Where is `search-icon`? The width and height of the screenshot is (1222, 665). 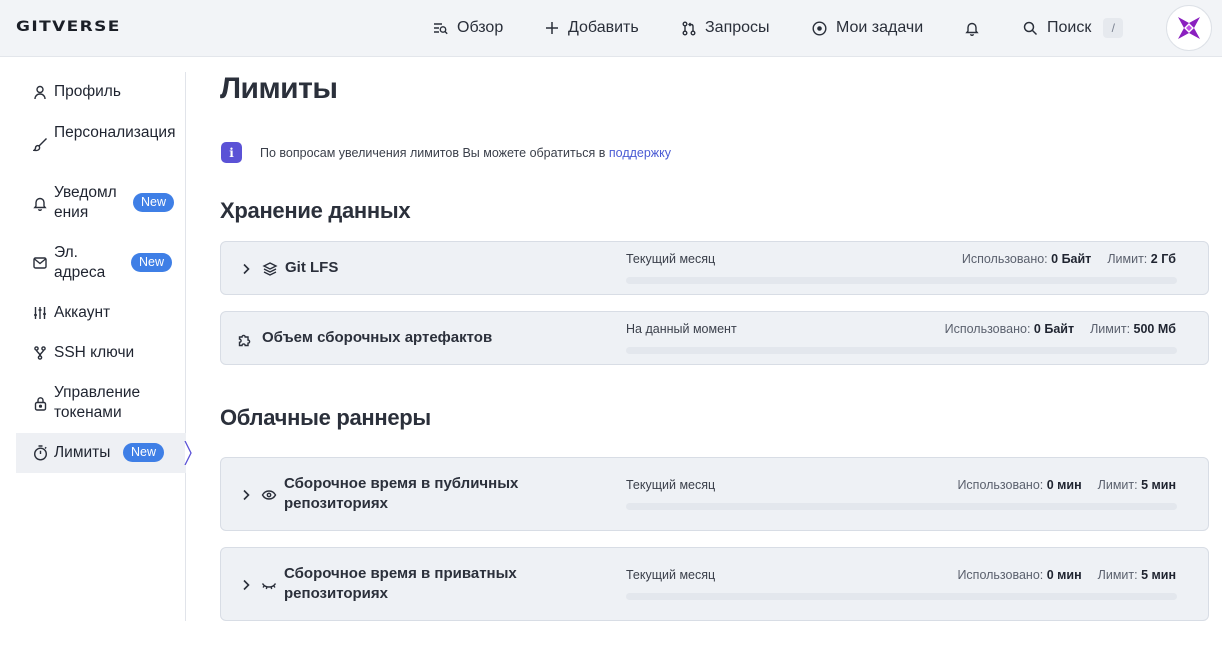
search-icon is located at coordinates (1030, 28).